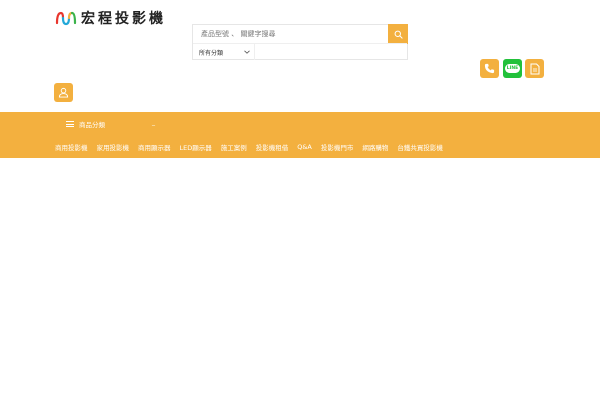 This screenshot has height=400, width=600. What do you see at coordinates (247, 52) in the screenshot?
I see `chevron-down-icon` at bounding box center [247, 52].